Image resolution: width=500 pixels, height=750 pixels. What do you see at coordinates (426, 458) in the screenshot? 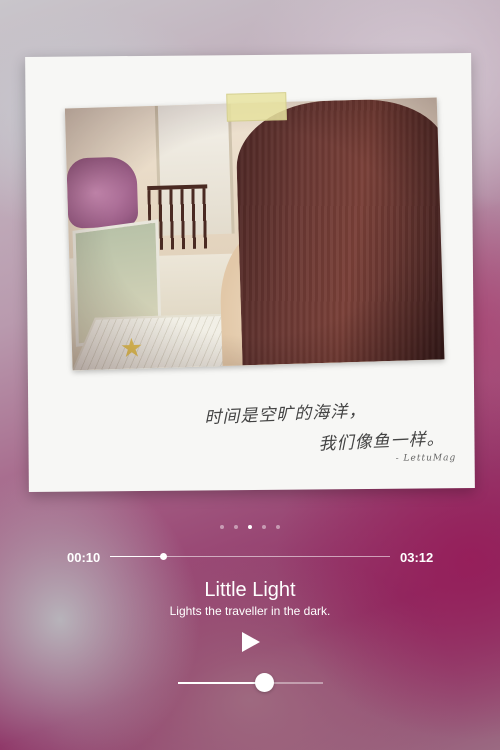
I see `caption-signature: - LettuMag` at bounding box center [426, 458].